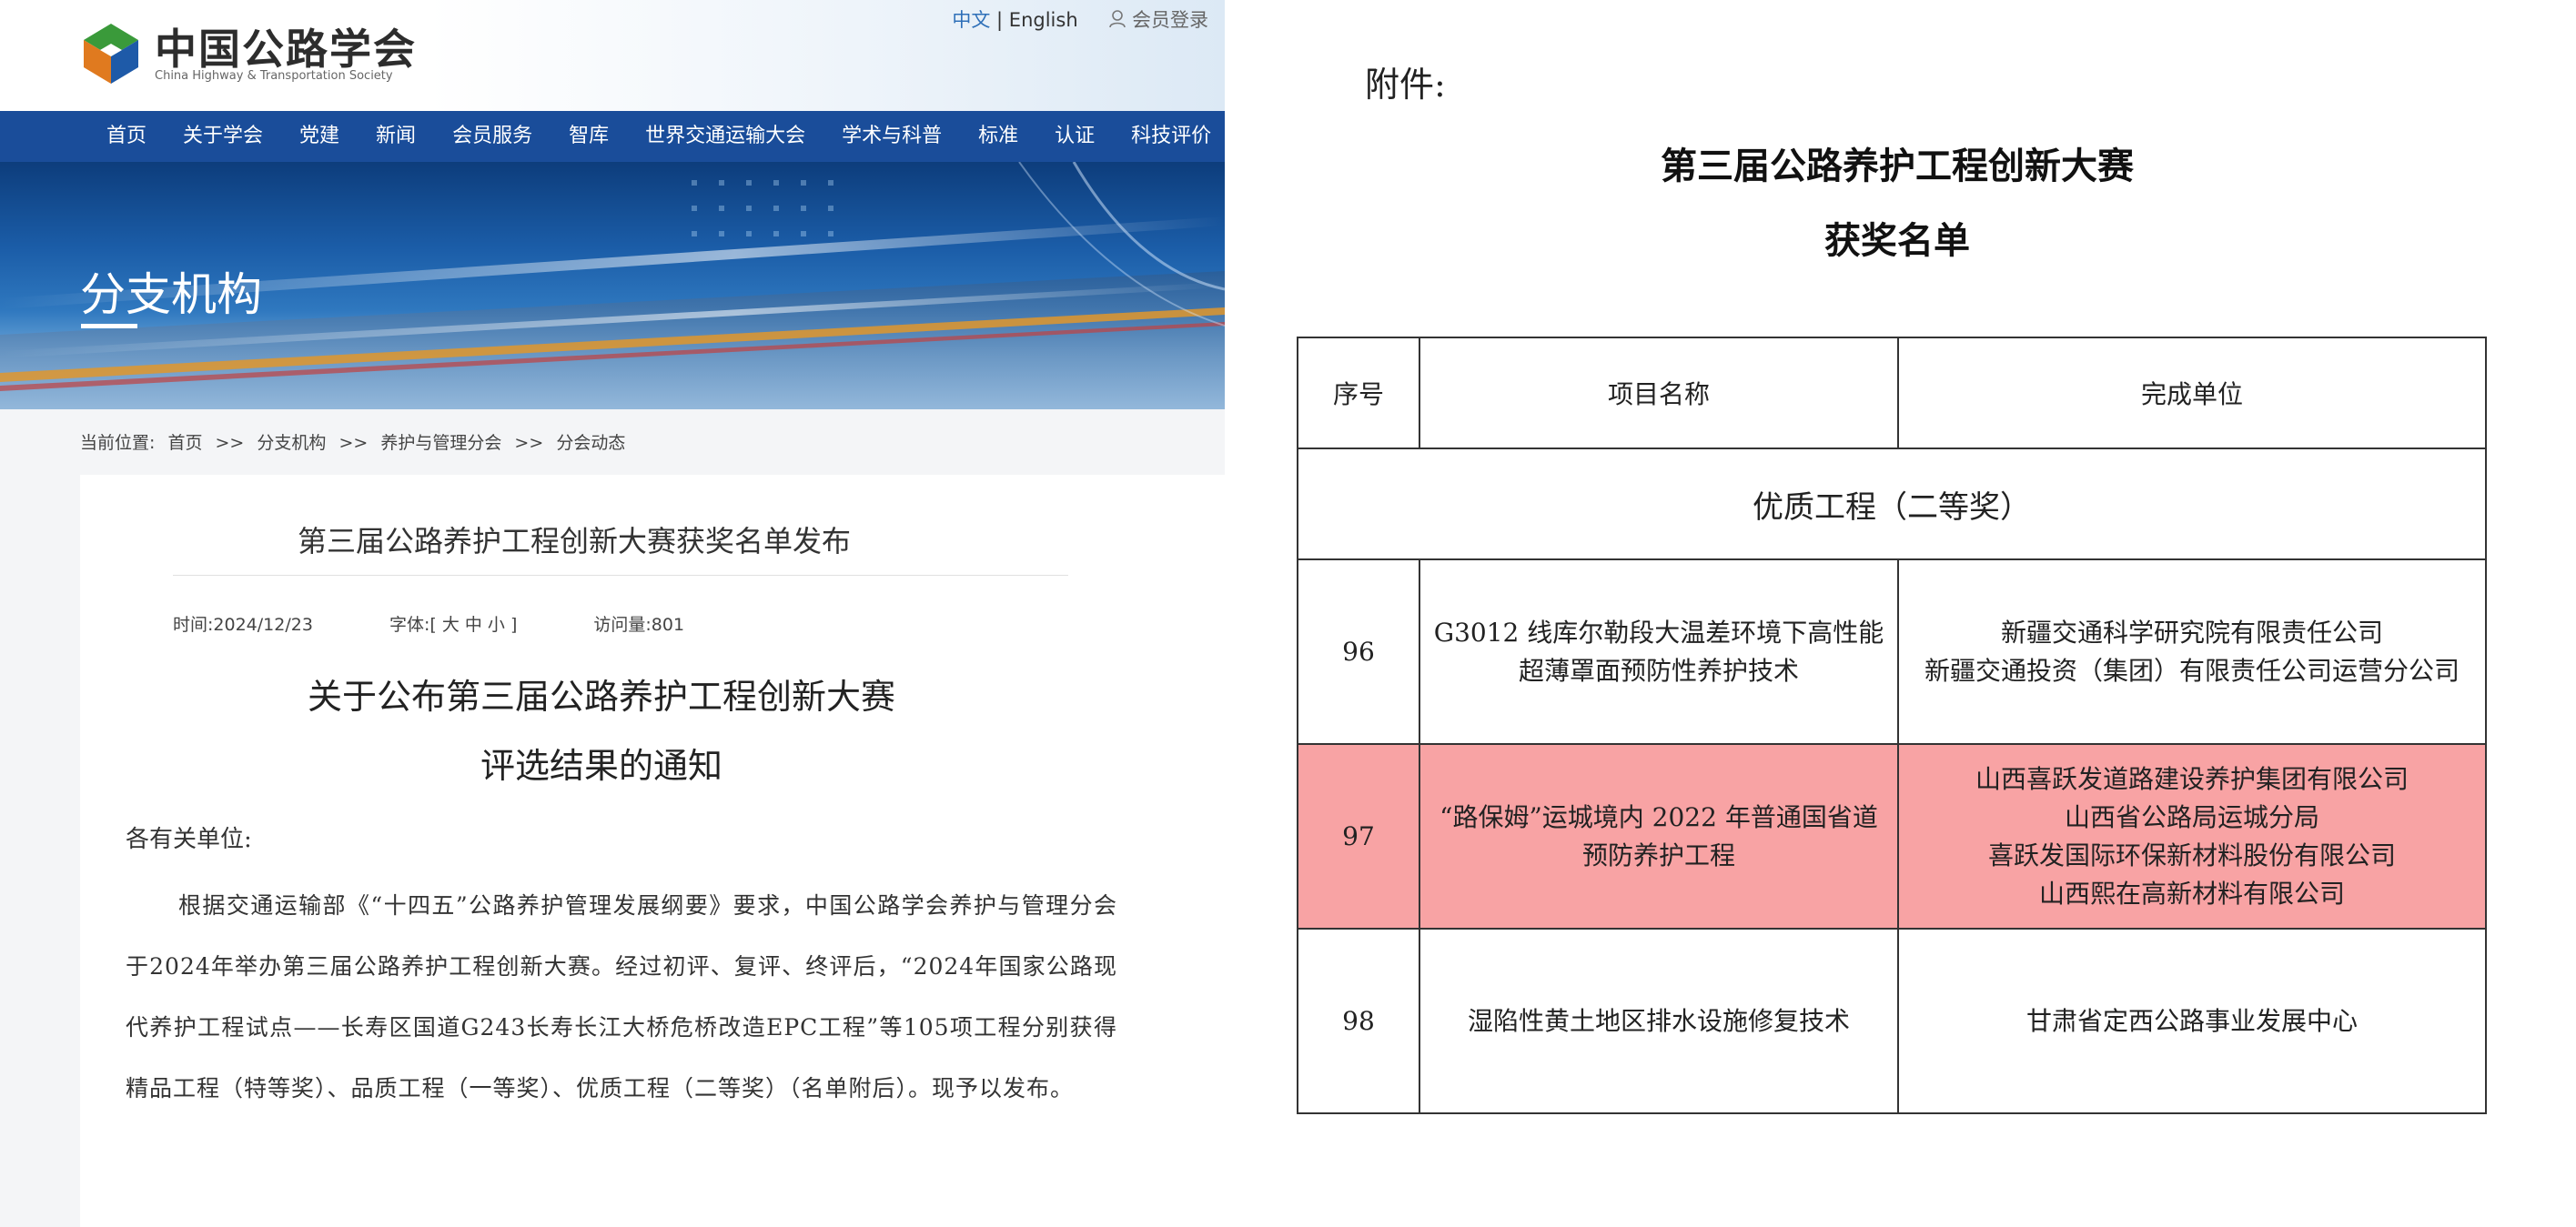 The height and width of the screenshot is (1227, 2576). Describe the element at coordinates (440, 443) in the screenshot. I see `breadcrumb-item-maintenance-branch: 养护与管理分会` at that location.